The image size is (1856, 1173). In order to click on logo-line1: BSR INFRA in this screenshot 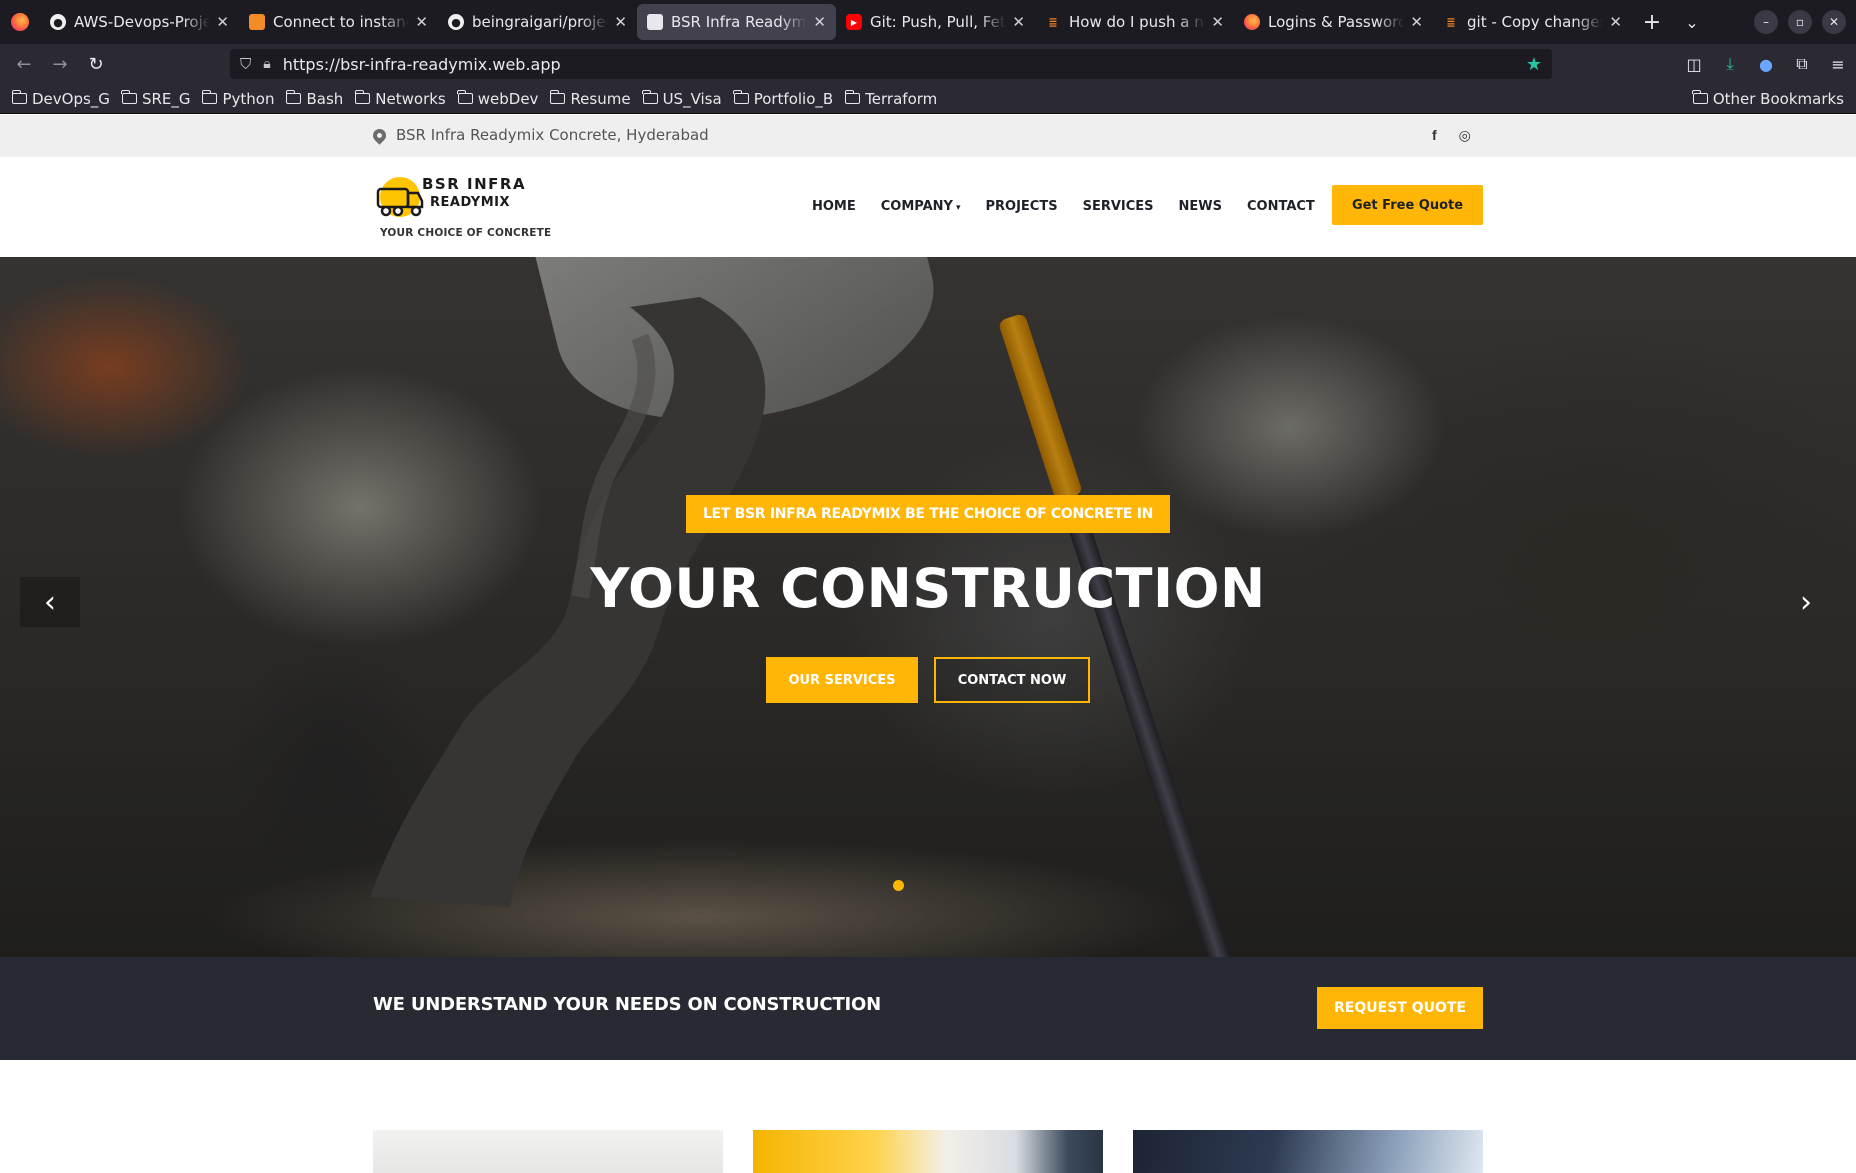, I will do `click(474, 184)`.